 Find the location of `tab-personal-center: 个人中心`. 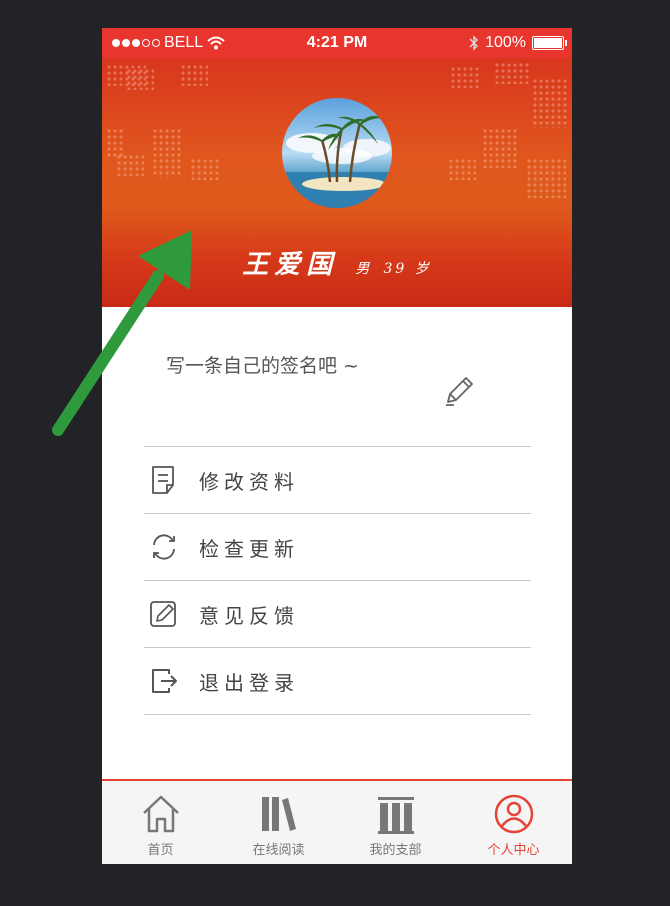

tab-personal-center: 个人中心 is located at coordinates (513, 822).